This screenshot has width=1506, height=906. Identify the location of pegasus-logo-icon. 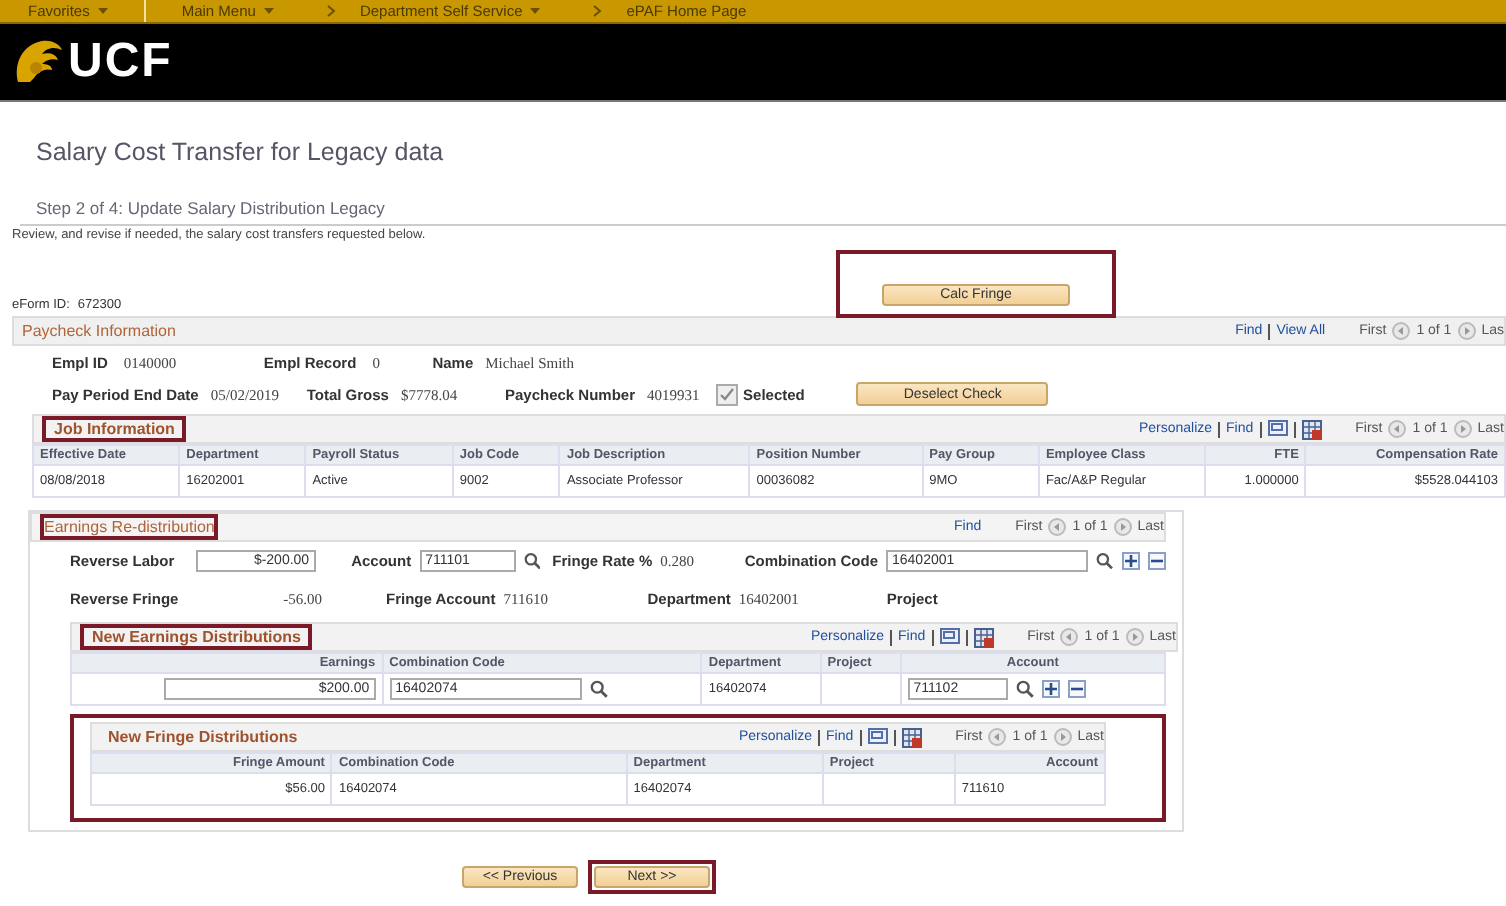
(38, 62).